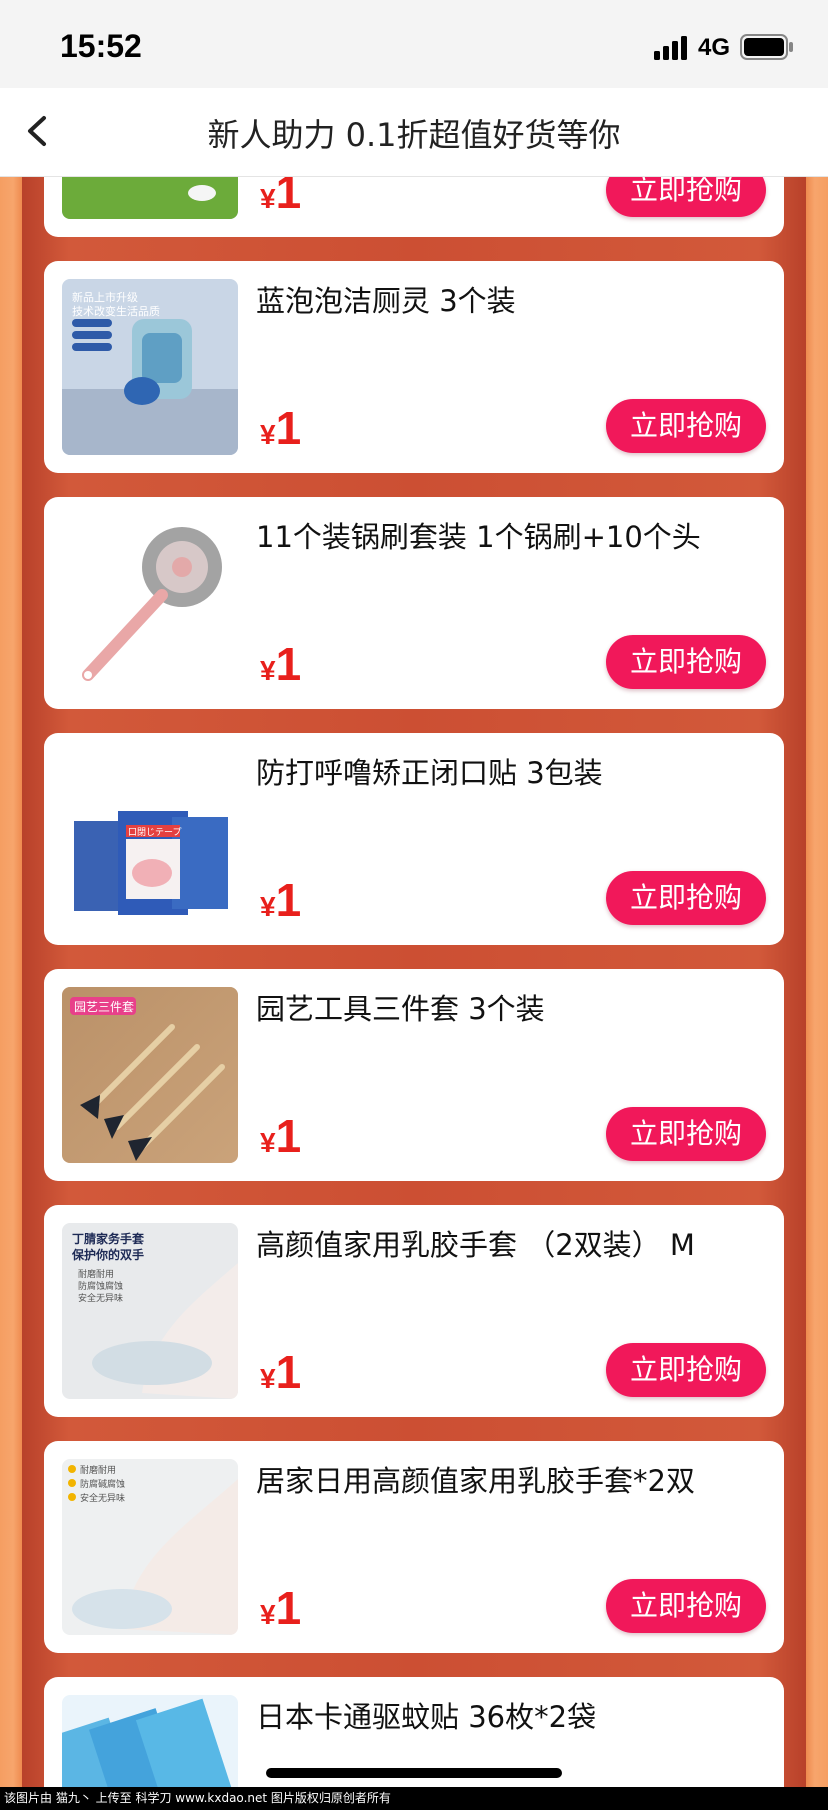 This screenshot has width=828, height=1810. I want to click on product-image-latex-gloves: 丁腈家务手套 保护你的双手 耐磨耐用 防腐蚀腐蚀 安全无异味, so click(150, 1311).